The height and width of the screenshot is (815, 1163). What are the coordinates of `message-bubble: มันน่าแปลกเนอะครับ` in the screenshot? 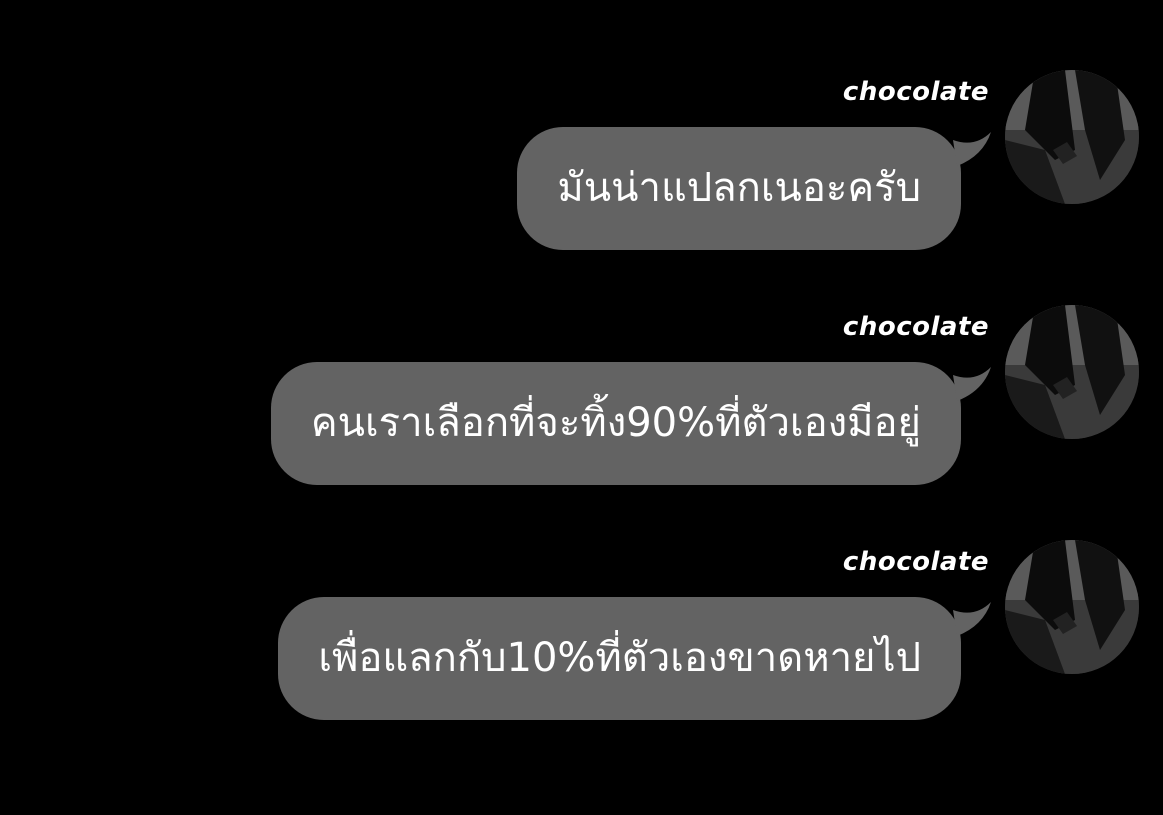 It's located at (739, 188).